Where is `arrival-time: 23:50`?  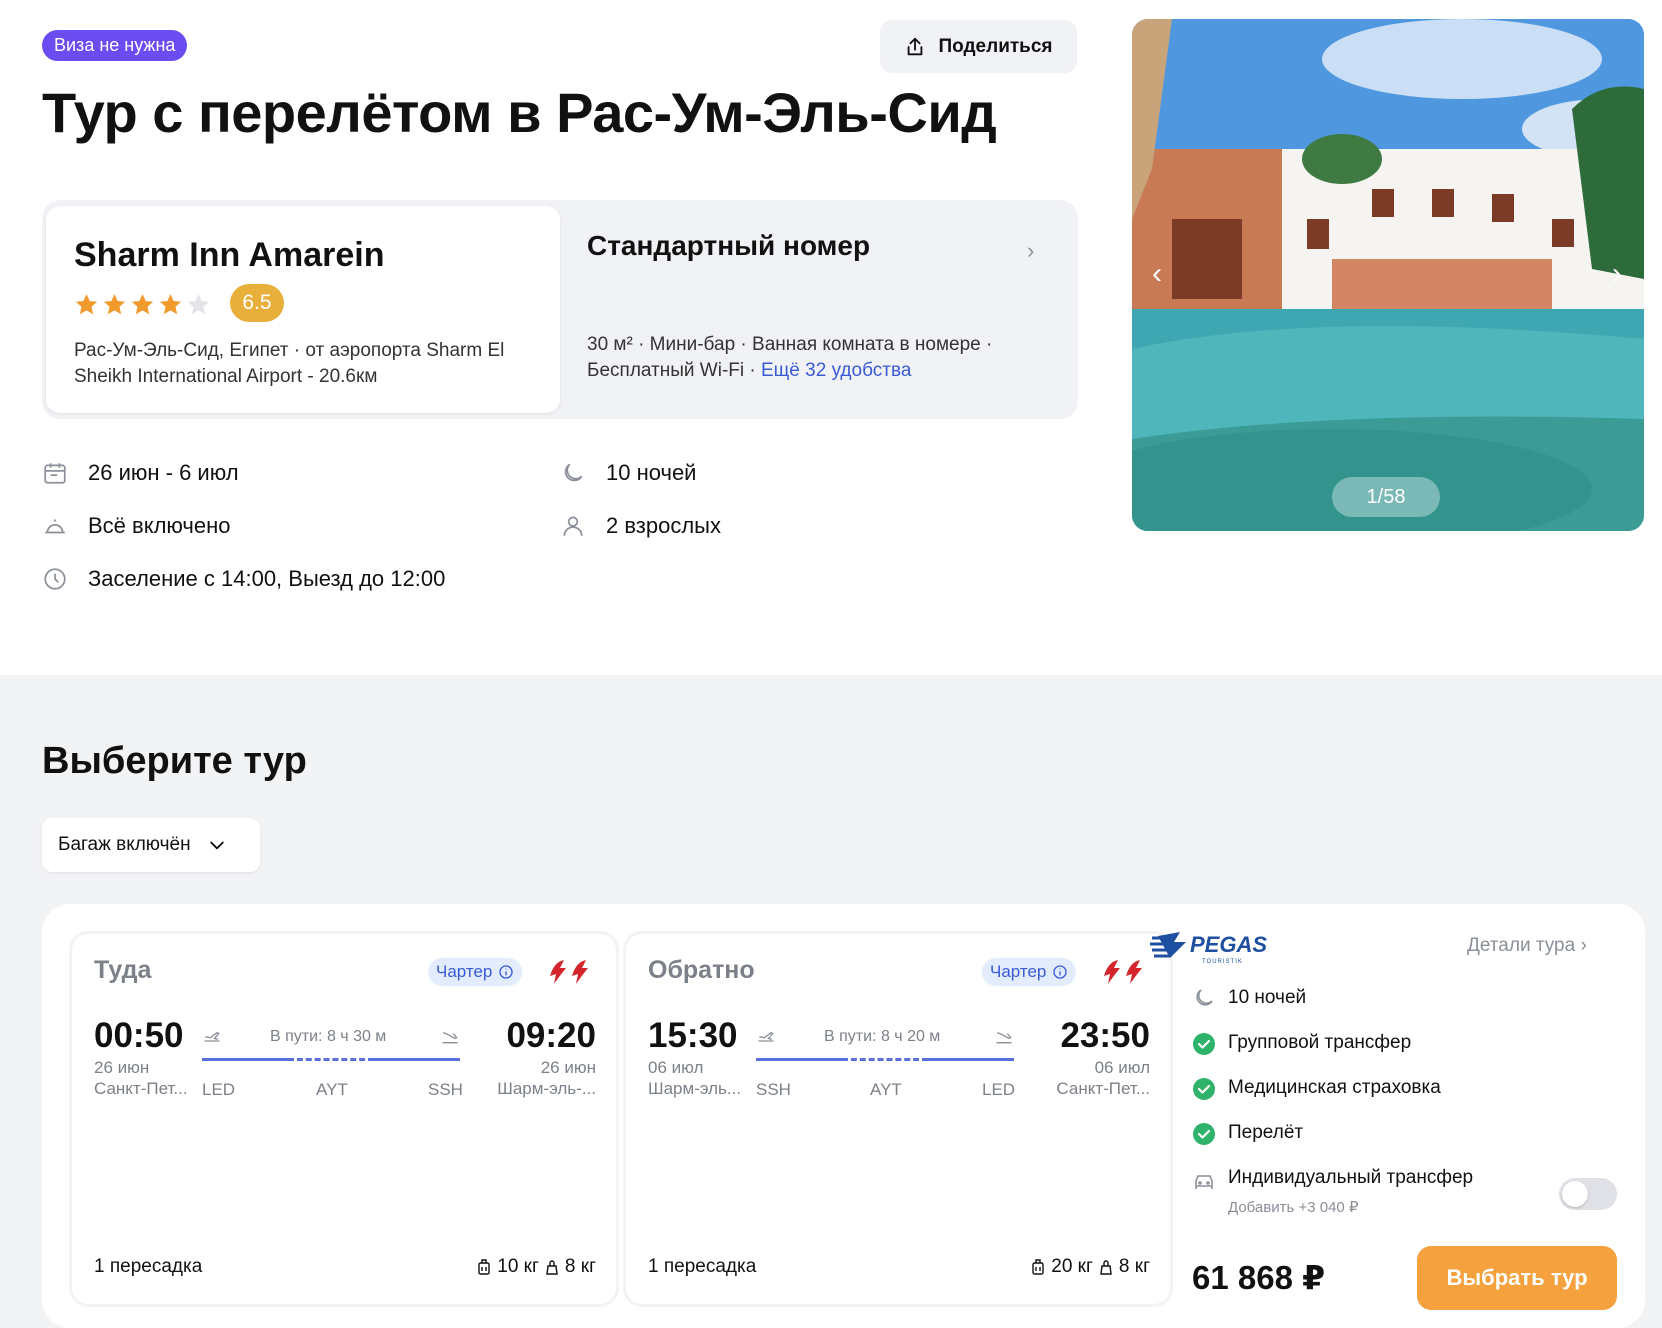 arrival-time: 23:50 is located at coordinates (1105, 1035).